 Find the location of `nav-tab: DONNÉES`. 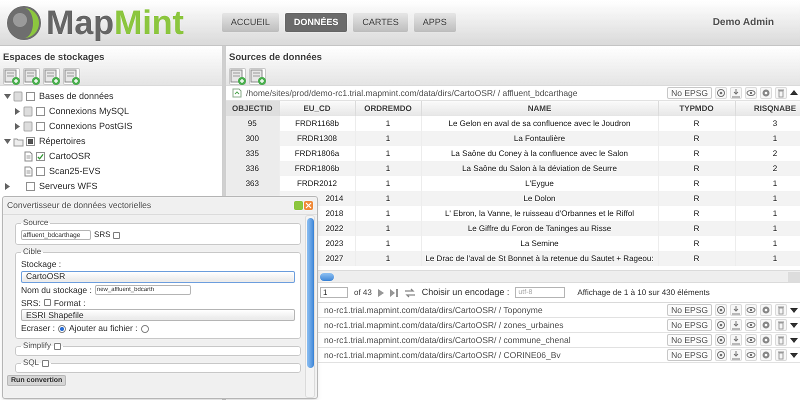

nav-tab: DONNÉES is located at coordinates (316, 22).